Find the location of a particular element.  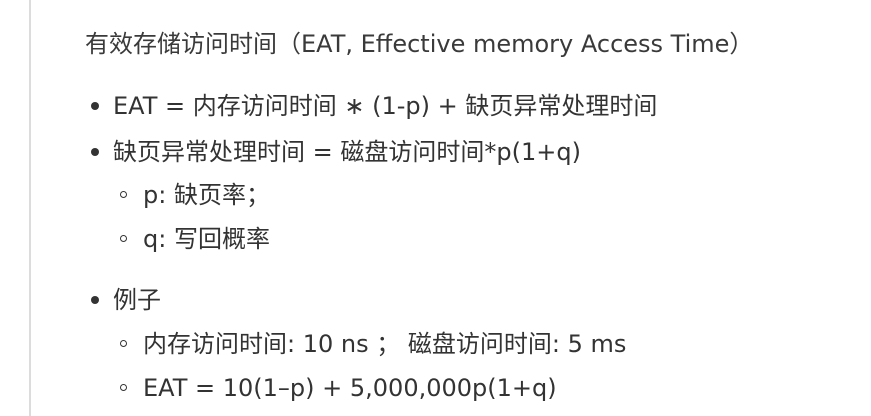

left-border-rule is located at coordinates (30, 208).